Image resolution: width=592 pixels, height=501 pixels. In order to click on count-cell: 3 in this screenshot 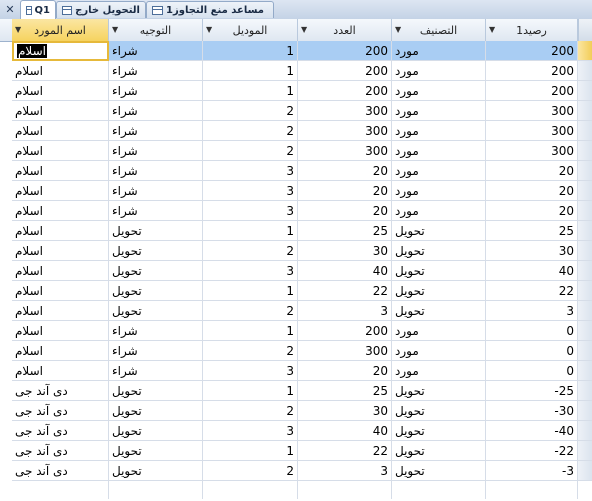, I will do `click(345, 471)`.